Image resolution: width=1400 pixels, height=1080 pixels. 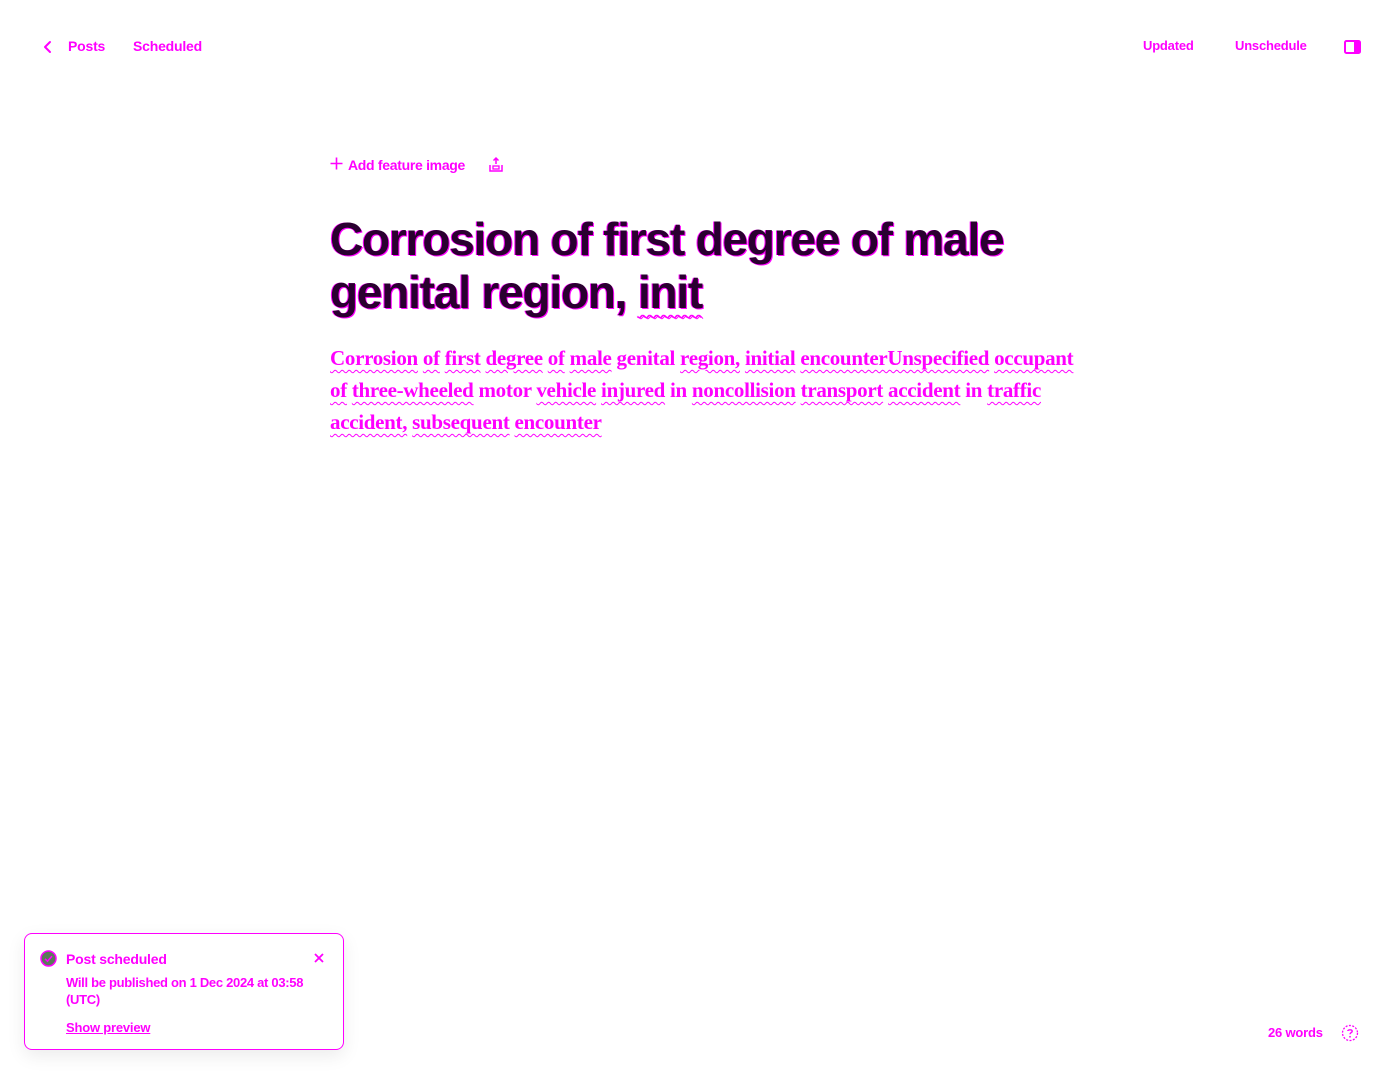 I want to click on misspelled-word: encounter, so click(x=558, y=422).